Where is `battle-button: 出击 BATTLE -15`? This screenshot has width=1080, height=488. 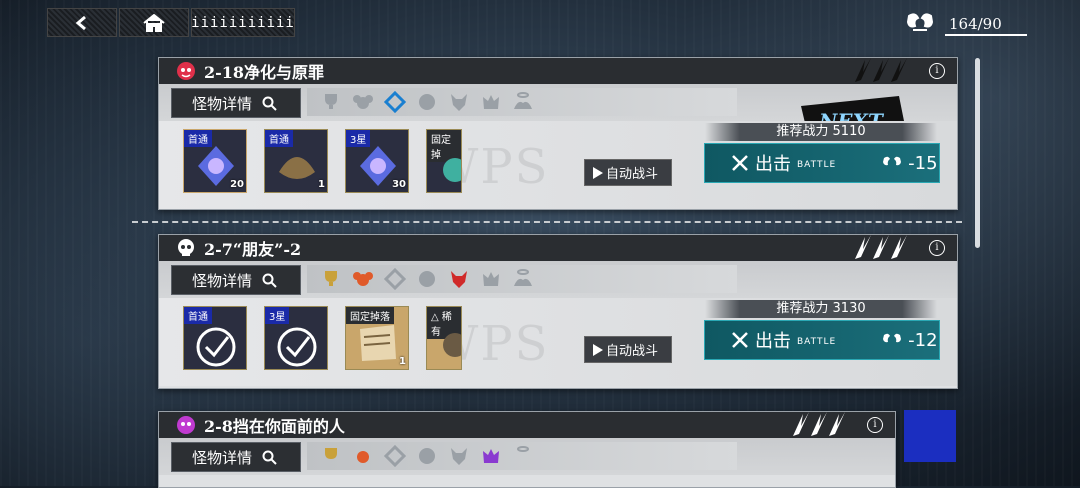
battle-button: 出击 BATTLE -15 is located at coordinates (822, 163).